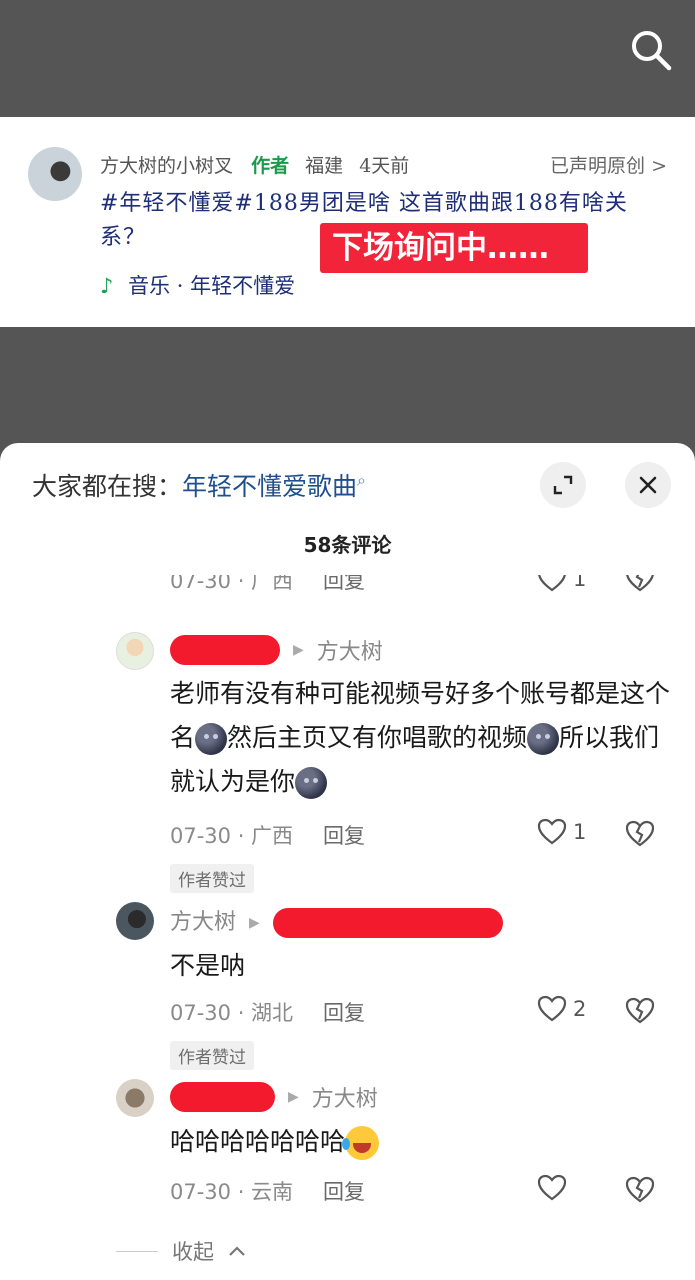 The width and height of the screenshot is (695, 1280). I want to click on search-button, so click(651, 50).